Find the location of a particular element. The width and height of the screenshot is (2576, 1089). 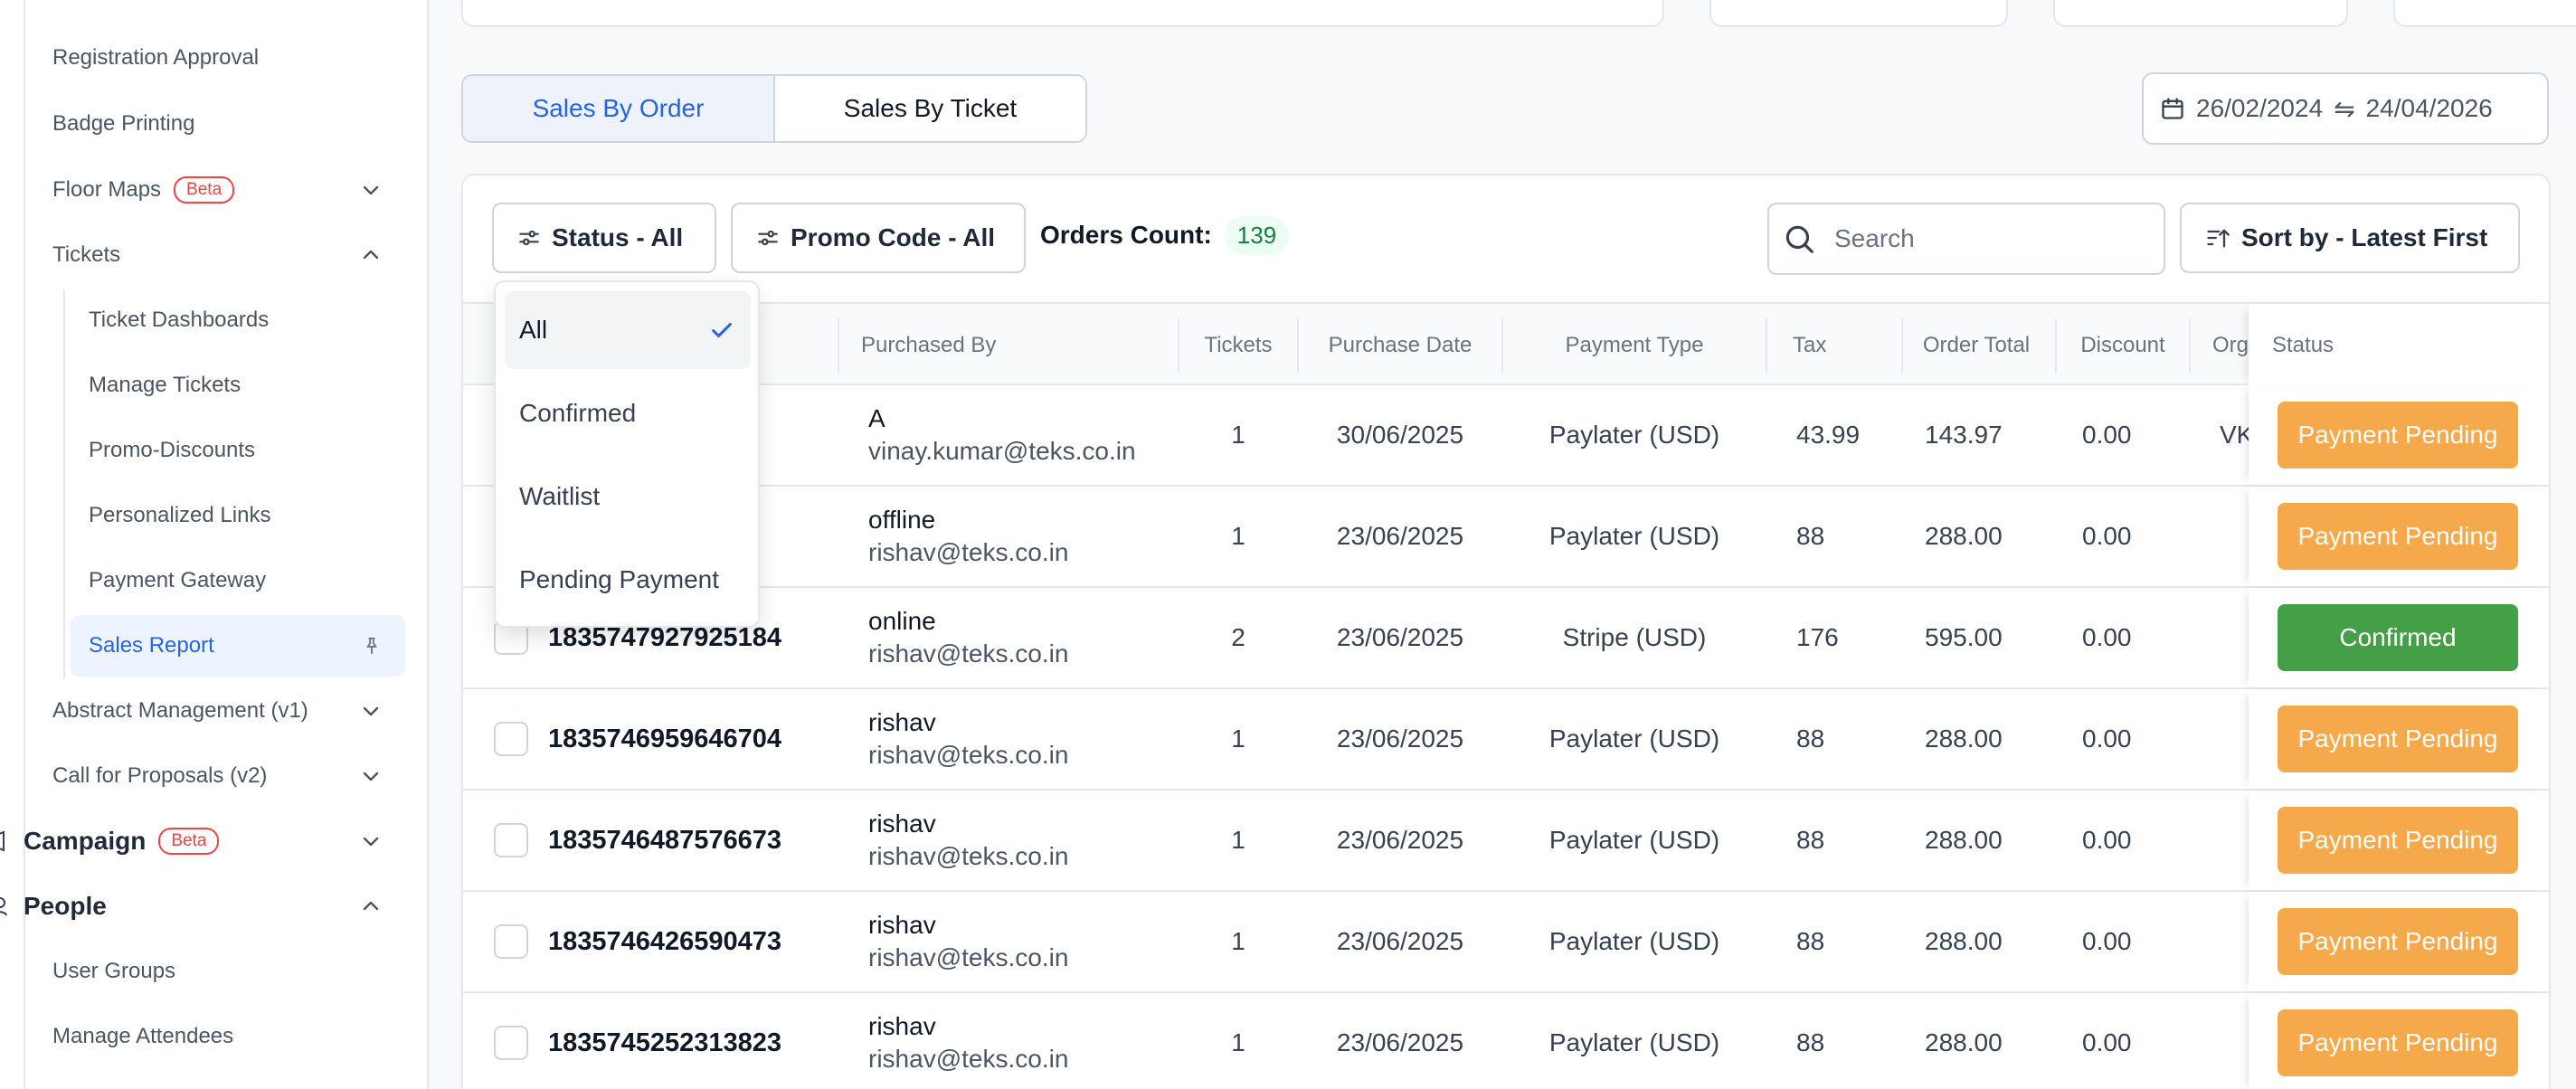

tab-sales-by-order: Sales By Order is located at coordinates (619, 108).